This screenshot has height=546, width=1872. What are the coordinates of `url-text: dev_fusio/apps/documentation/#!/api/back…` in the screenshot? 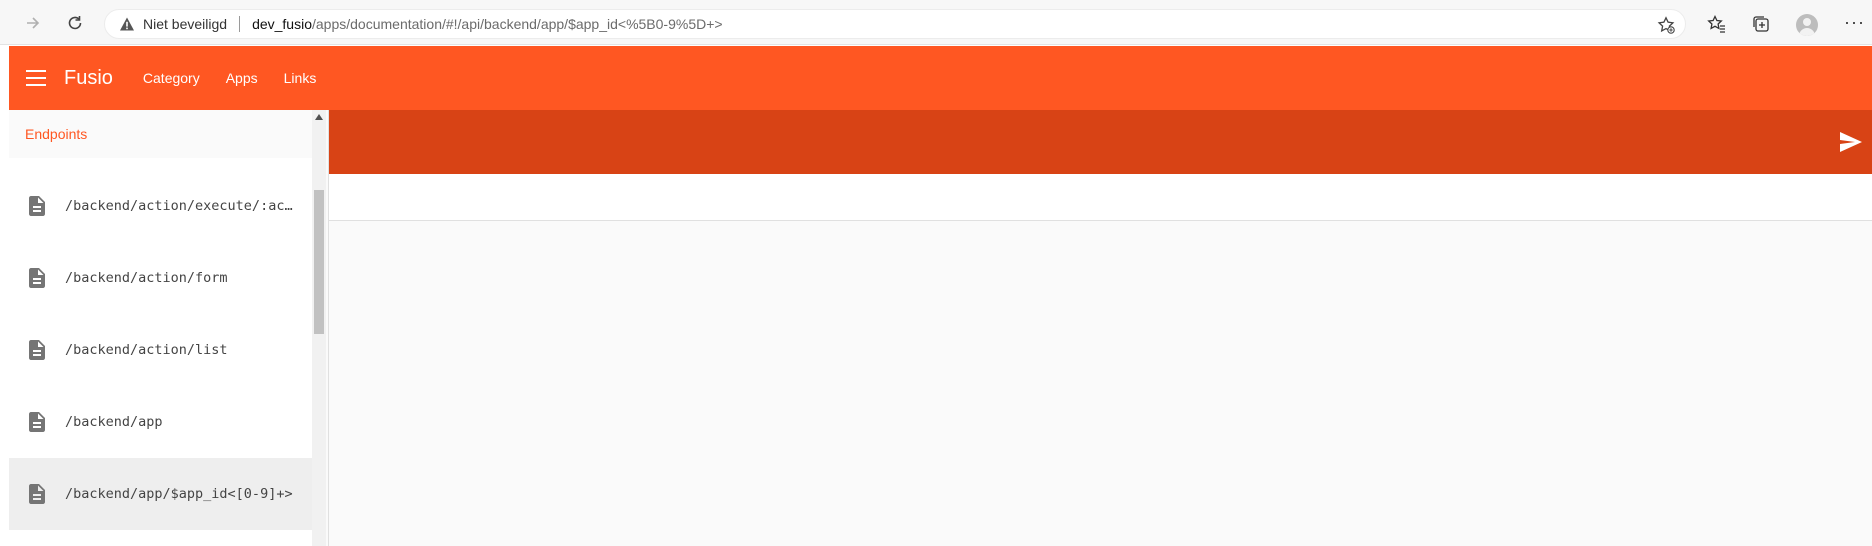 It's located at (487, 24).